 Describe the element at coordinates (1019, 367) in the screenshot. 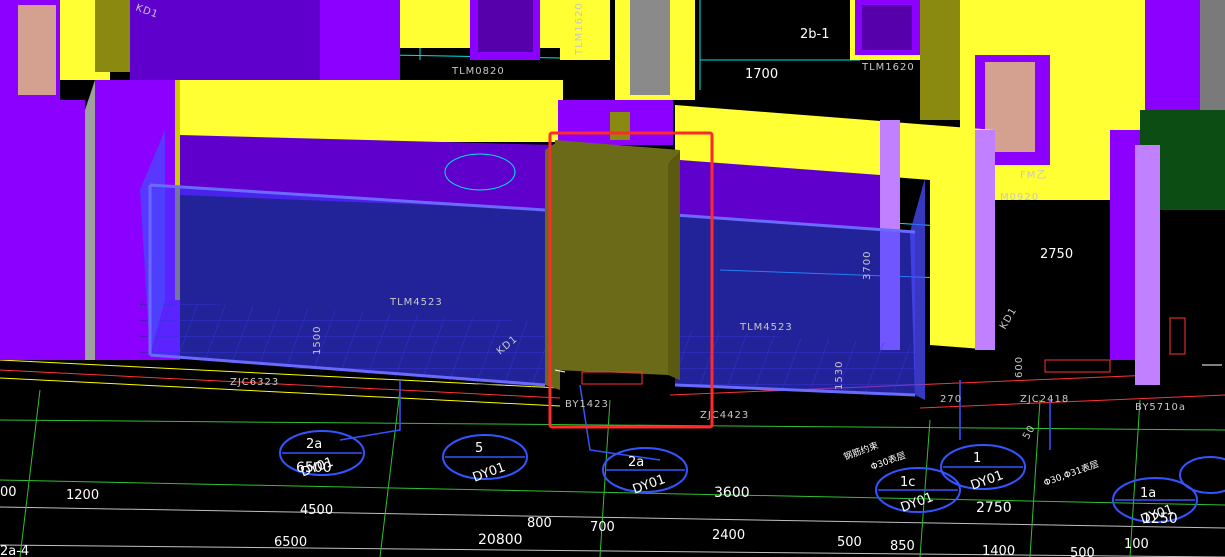

I see `tag-600: 600` at that location.